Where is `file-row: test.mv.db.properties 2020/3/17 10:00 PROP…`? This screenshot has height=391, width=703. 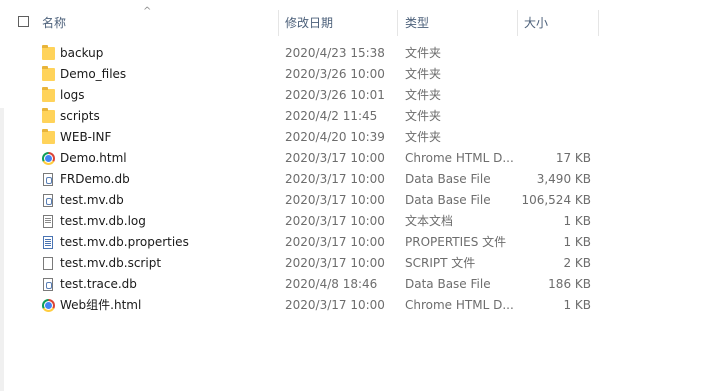 file-row: test.mv.db.properties 2020/3/17 10:00 PROP… is located at coordinates (351, 242).